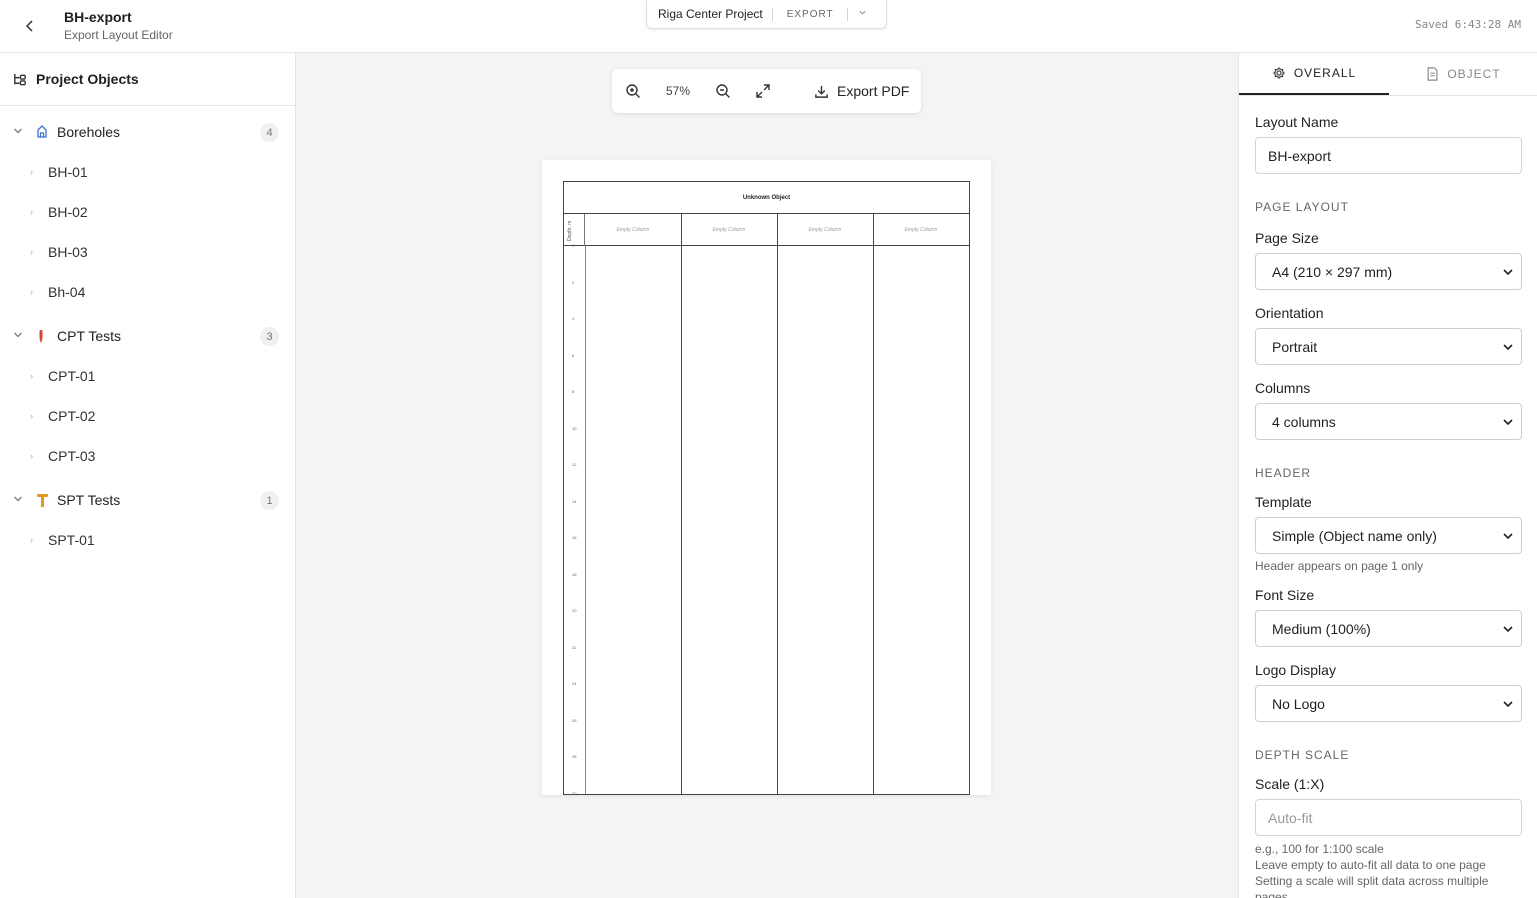  Describe the element at coordinates (67, 292) in the screenshot. I see `item-label: Bh-04` at that location.